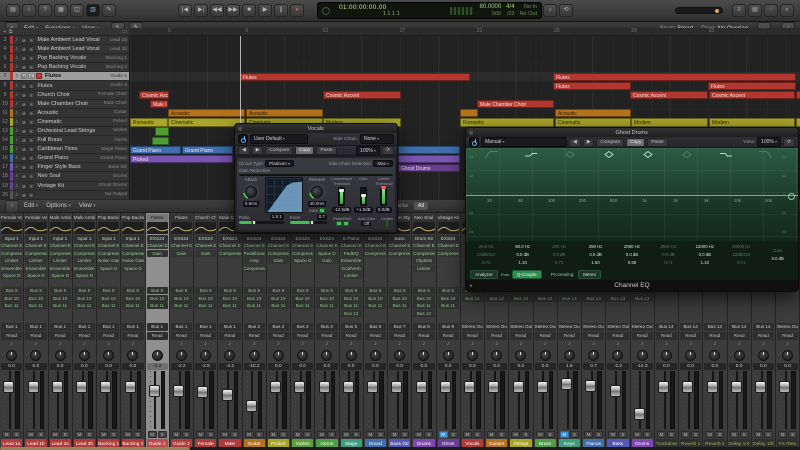 The height and width of the screenshot is (450, 800). I want to click on channel-setting-button: Flutes, so click(181, 217).